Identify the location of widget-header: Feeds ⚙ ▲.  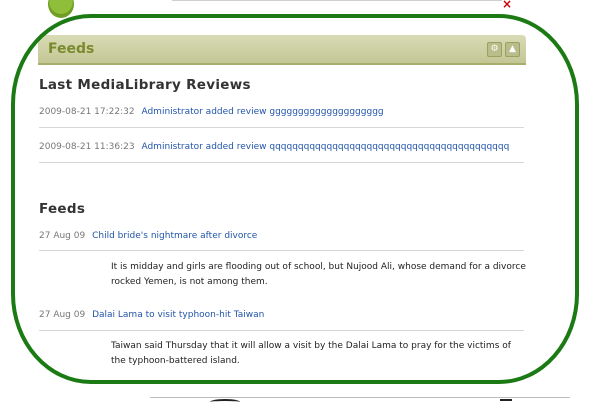
(282, 50).